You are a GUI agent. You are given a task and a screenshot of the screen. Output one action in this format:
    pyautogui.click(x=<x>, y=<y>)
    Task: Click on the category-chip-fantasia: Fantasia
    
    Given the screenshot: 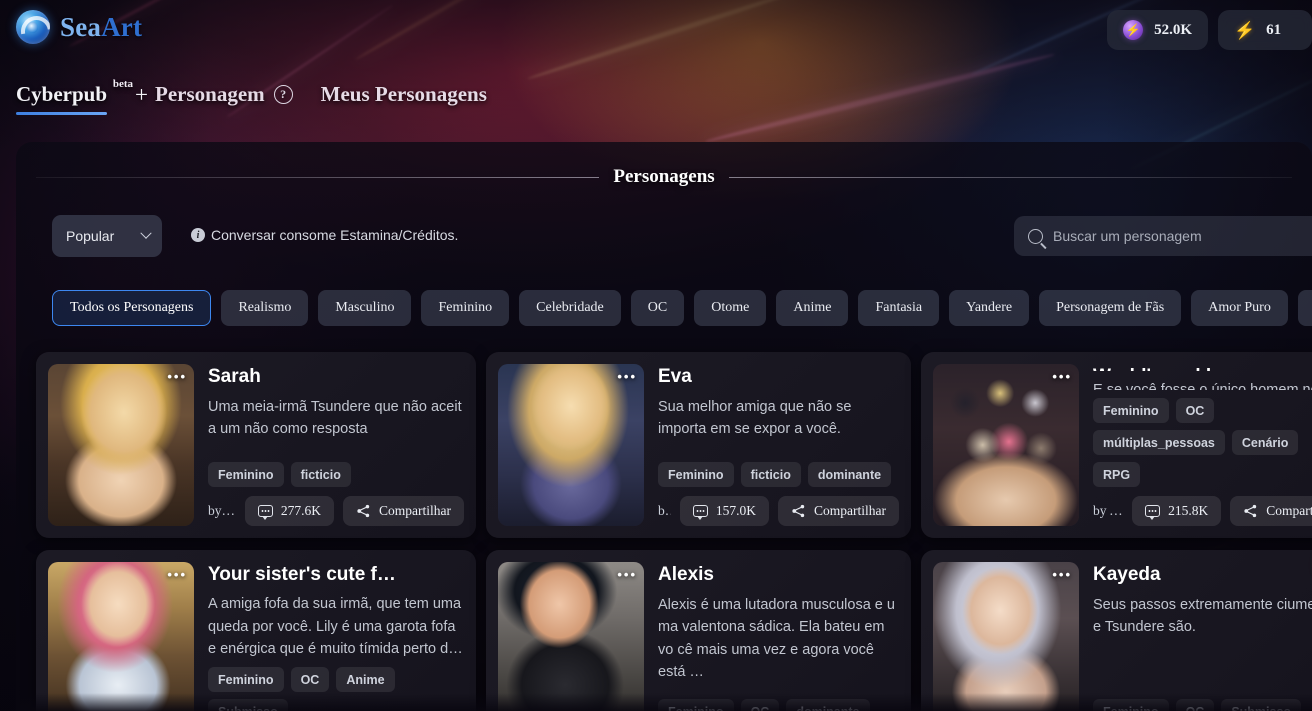 What is the action you would take?
    pyautogui.click(x=899, y=308)
    